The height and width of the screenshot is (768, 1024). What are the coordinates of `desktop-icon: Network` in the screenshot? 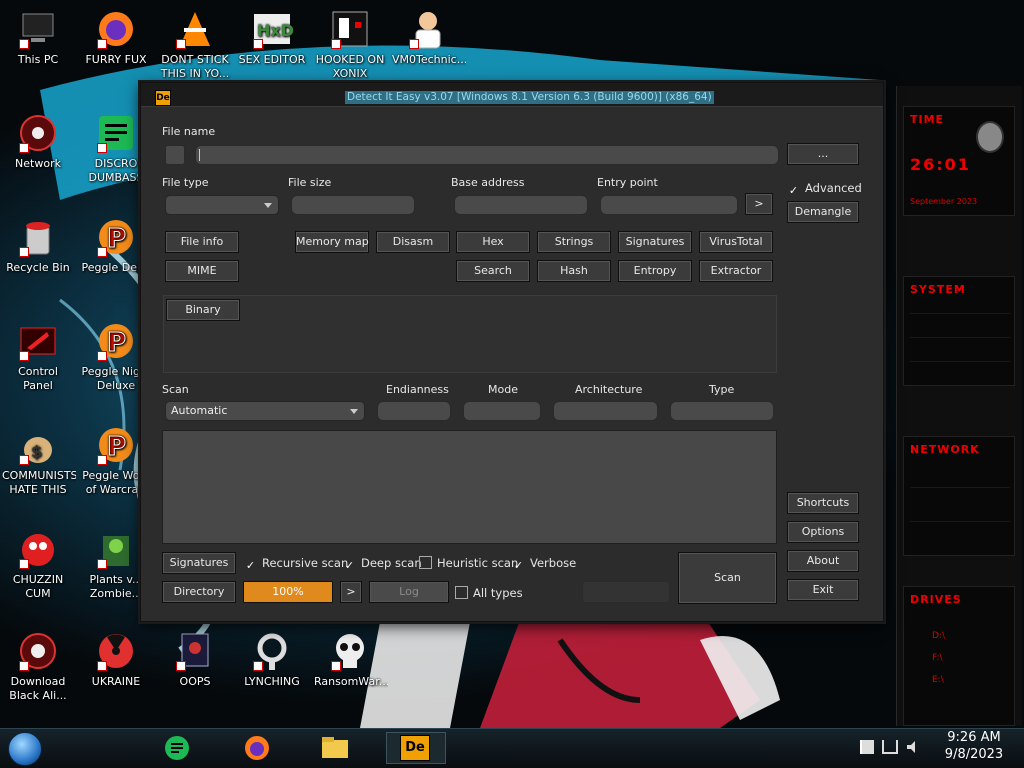 It's located at (38, 141).